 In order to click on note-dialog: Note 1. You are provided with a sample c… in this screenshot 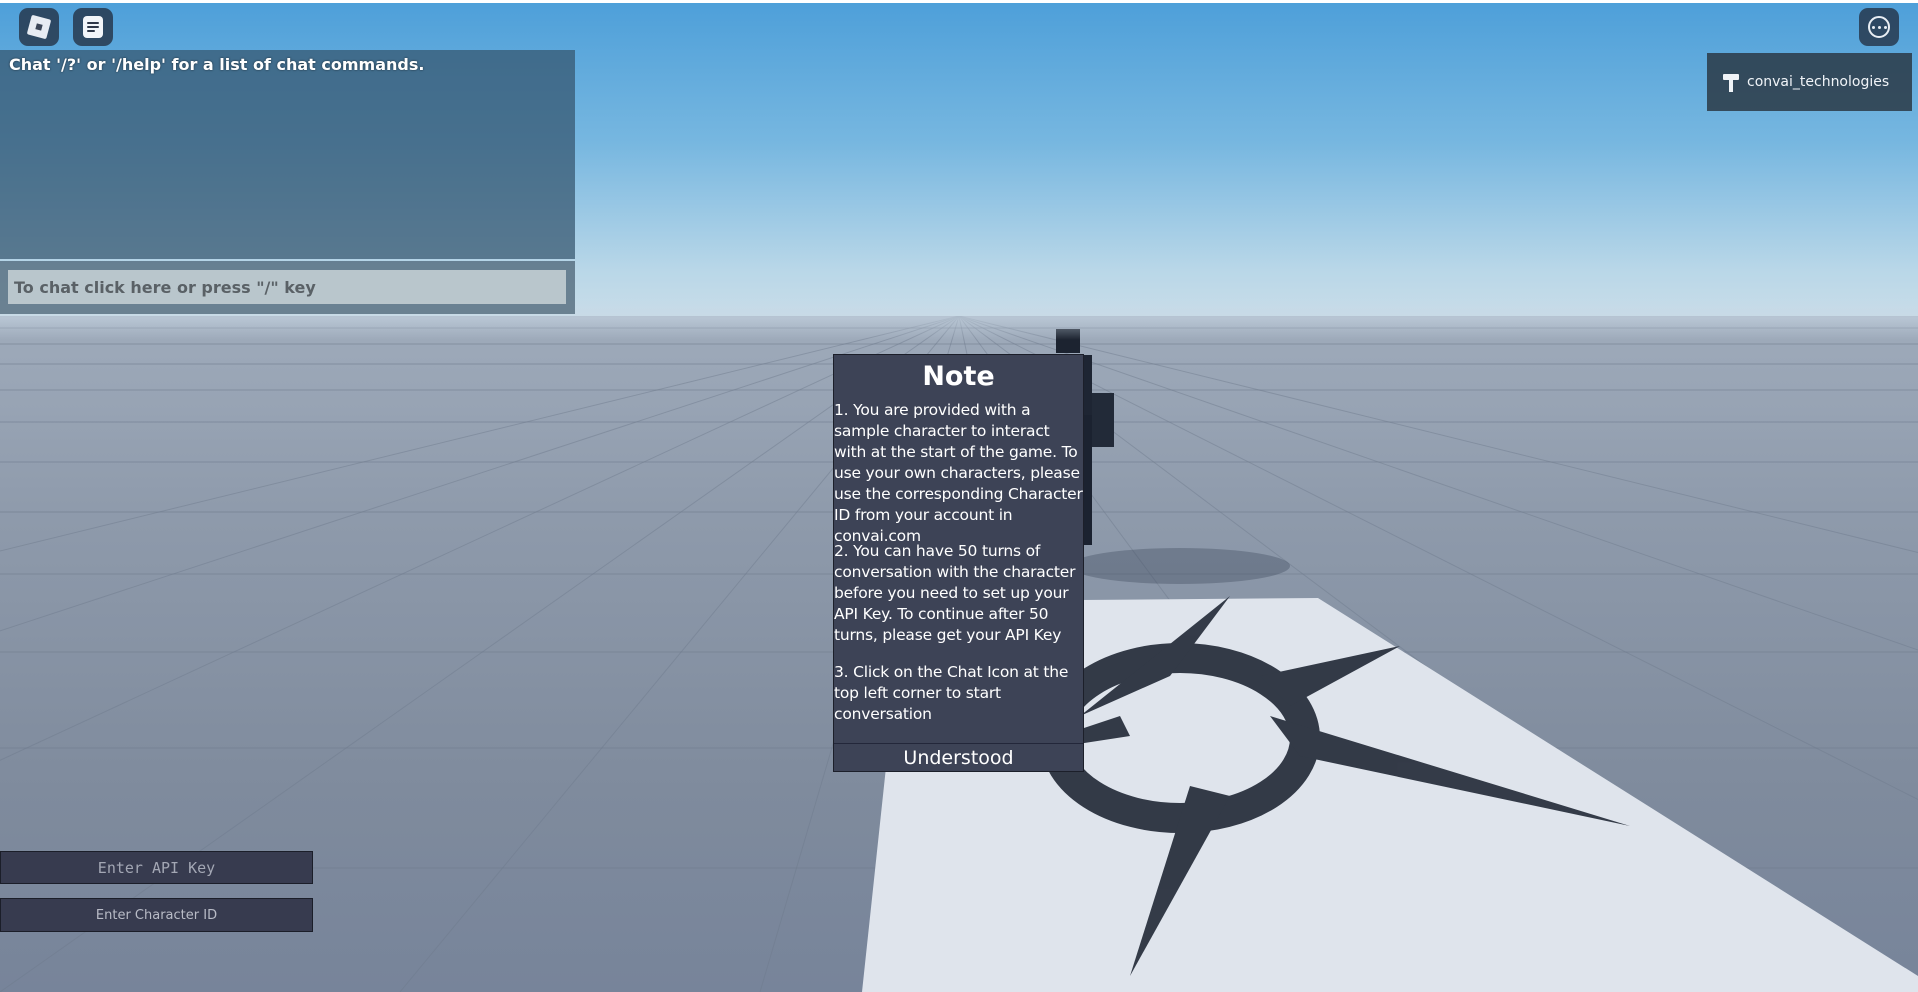, I will do `click(958, 563)`.